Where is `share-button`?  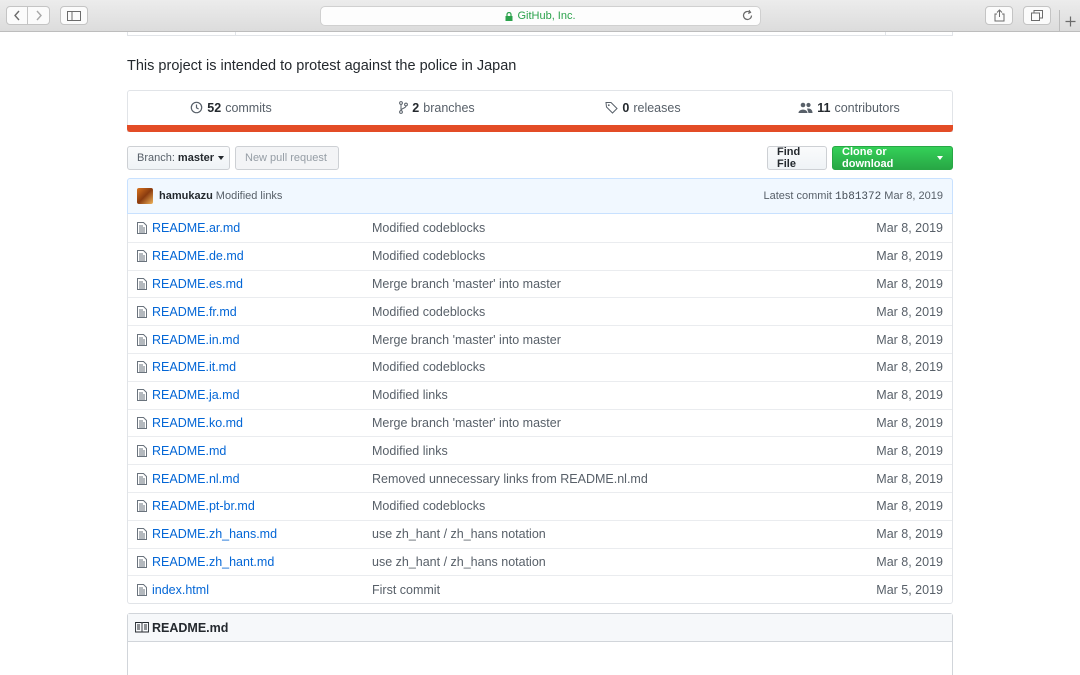
share-button is located at coordinates (999, 15).